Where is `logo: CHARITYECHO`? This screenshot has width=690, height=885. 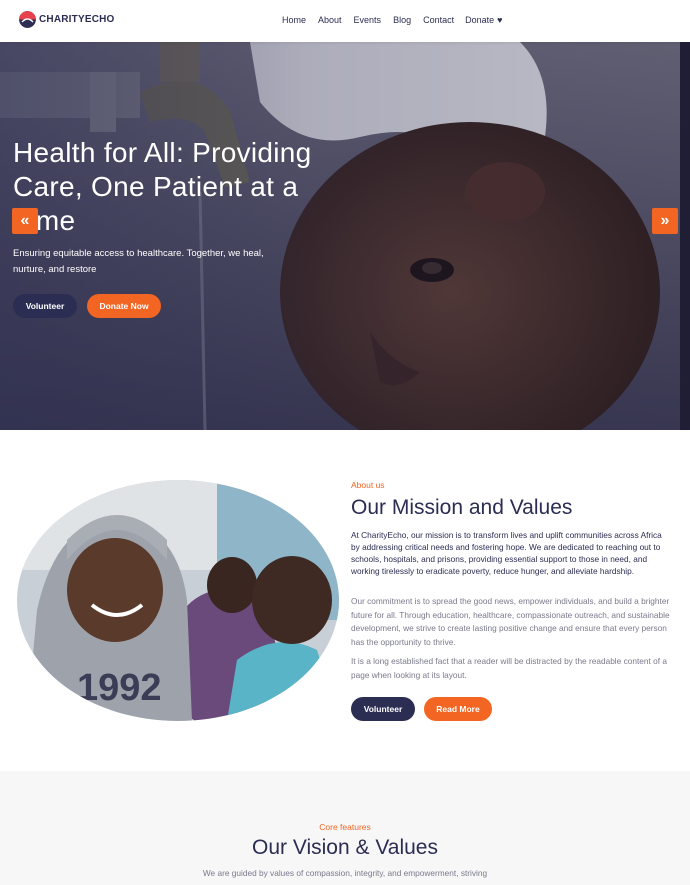 logo: CHARITYECHO is located at coordinates (67, 19).